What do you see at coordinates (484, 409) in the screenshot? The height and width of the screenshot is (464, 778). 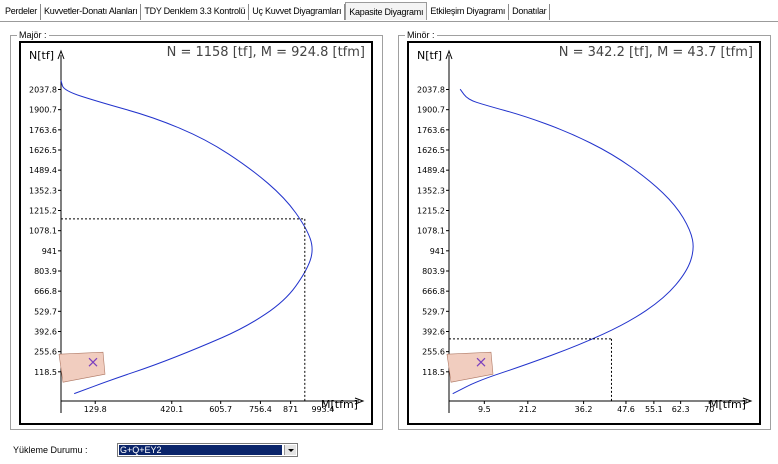 I see `x-tick-label: 9.5` at bounding box center [484, 409].